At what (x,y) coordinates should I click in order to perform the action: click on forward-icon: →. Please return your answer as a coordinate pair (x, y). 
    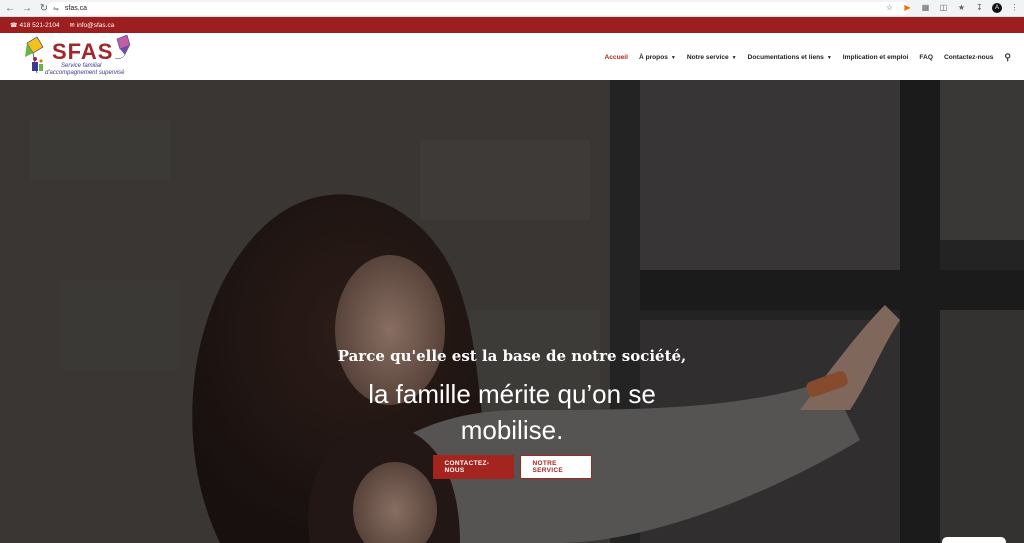
    Looking at the image, I should click on (27, 8).